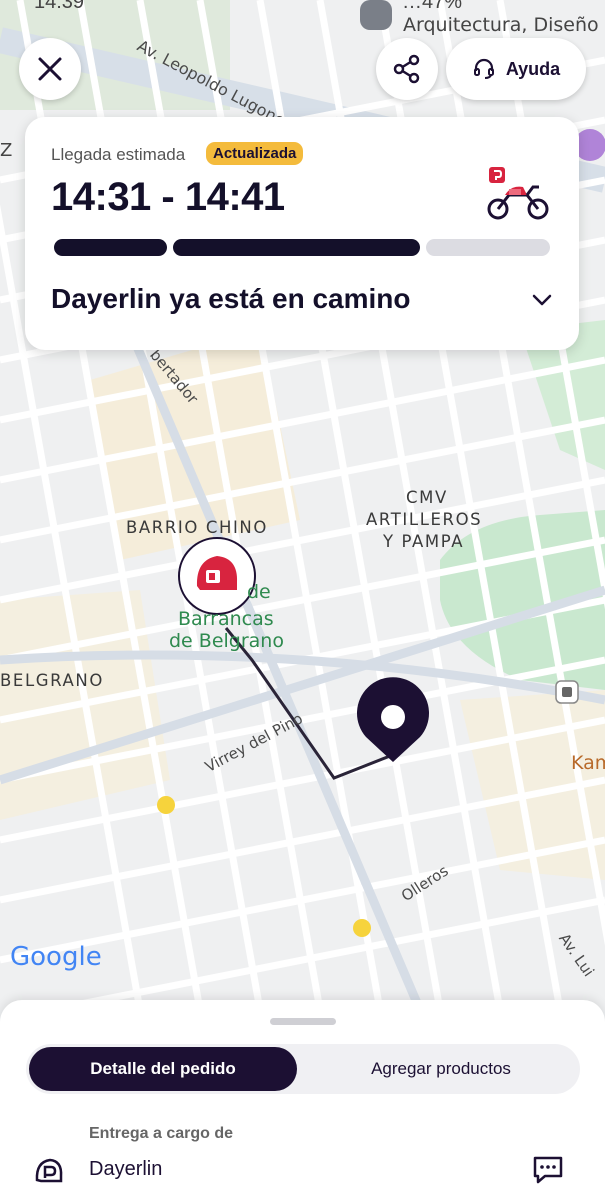 The height and width of the screenshot is (1200, 605). I want to click on status-bar: 14:39 …47%, so click(302, 7).